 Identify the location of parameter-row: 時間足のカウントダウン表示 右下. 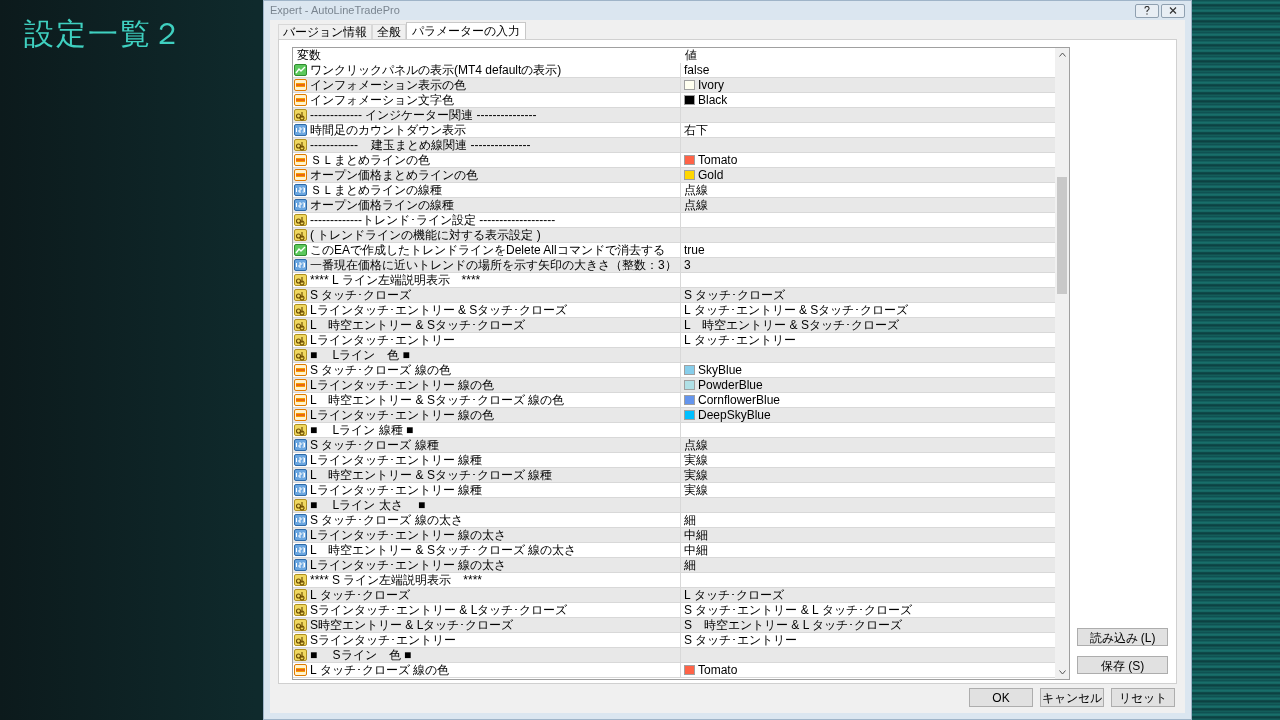
(674, 130).